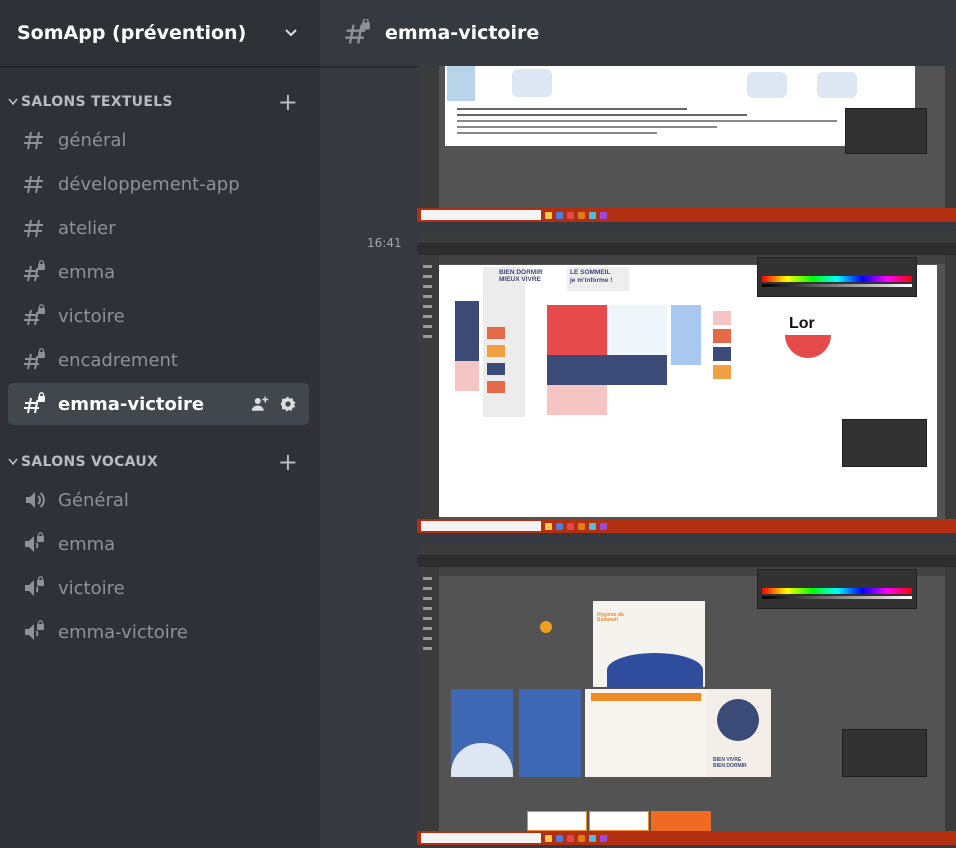 This screenshot has height=848, width=956. What do you see at coordinates (158, 500) in the screenshot?
I see `channel-item-général: Général` at bounding box center [158, 500].